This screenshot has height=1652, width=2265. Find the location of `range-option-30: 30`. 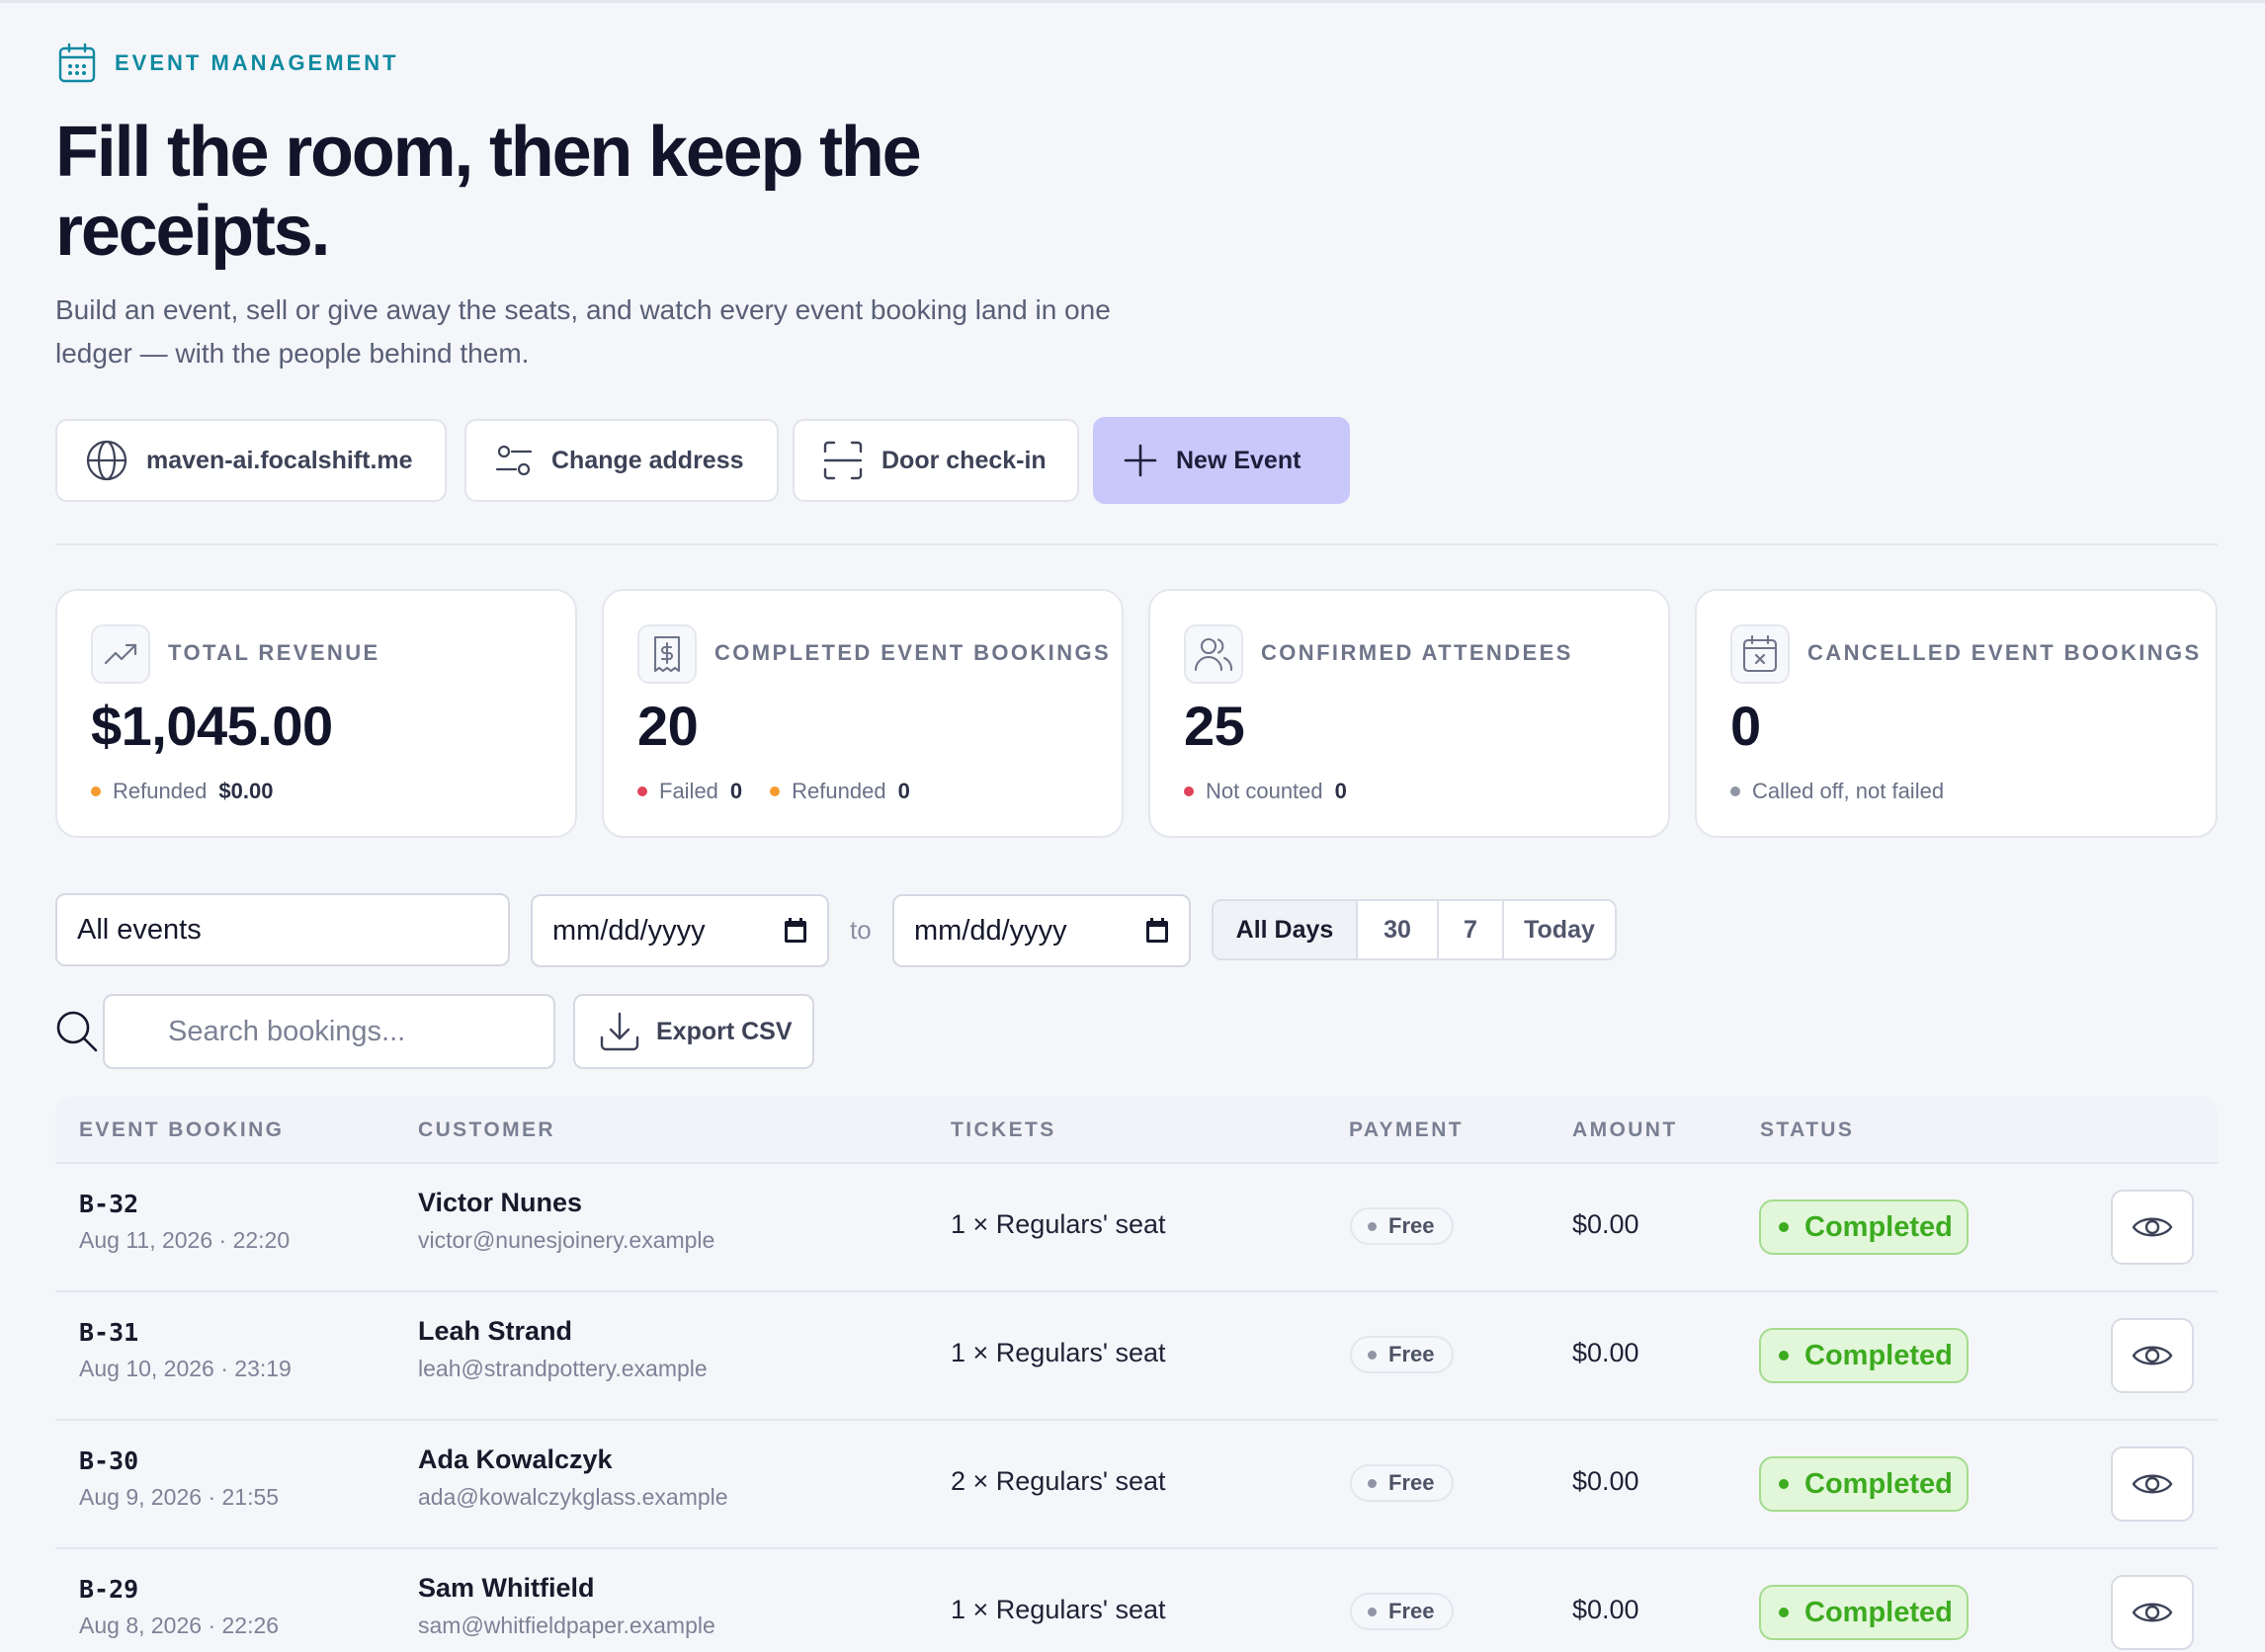

range-option-30: 30 is located at coordinates (1396, 929).